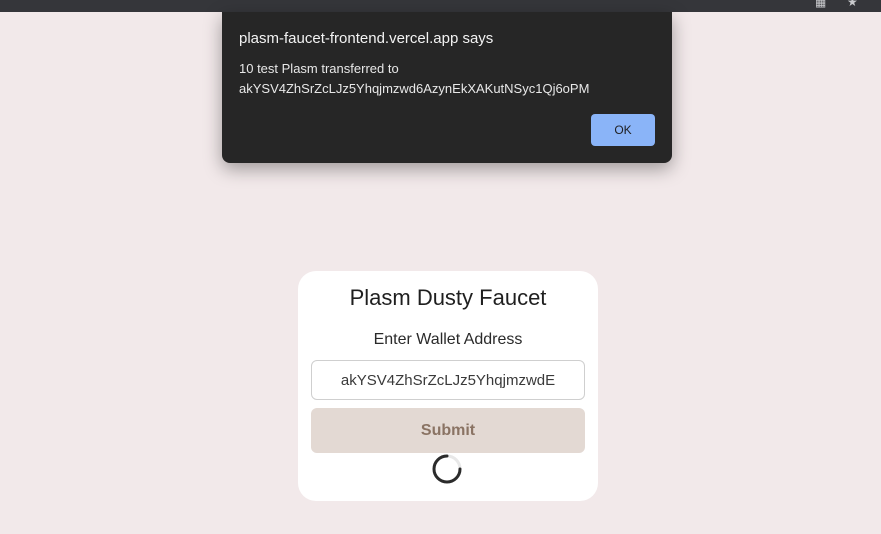 This screenshot has height=534, width=881. I want to click on wallet-address-label: Enter Wallet Address, so click(448, 339).